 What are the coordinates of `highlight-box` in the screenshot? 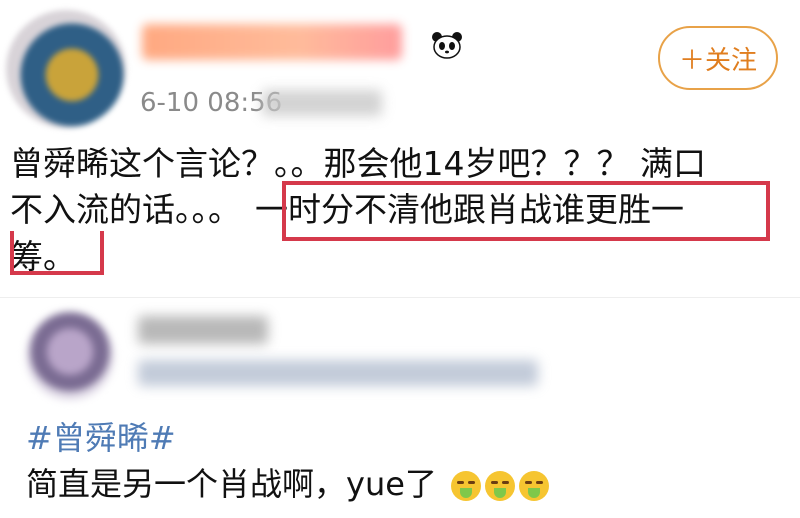 It's located at (526, 211).